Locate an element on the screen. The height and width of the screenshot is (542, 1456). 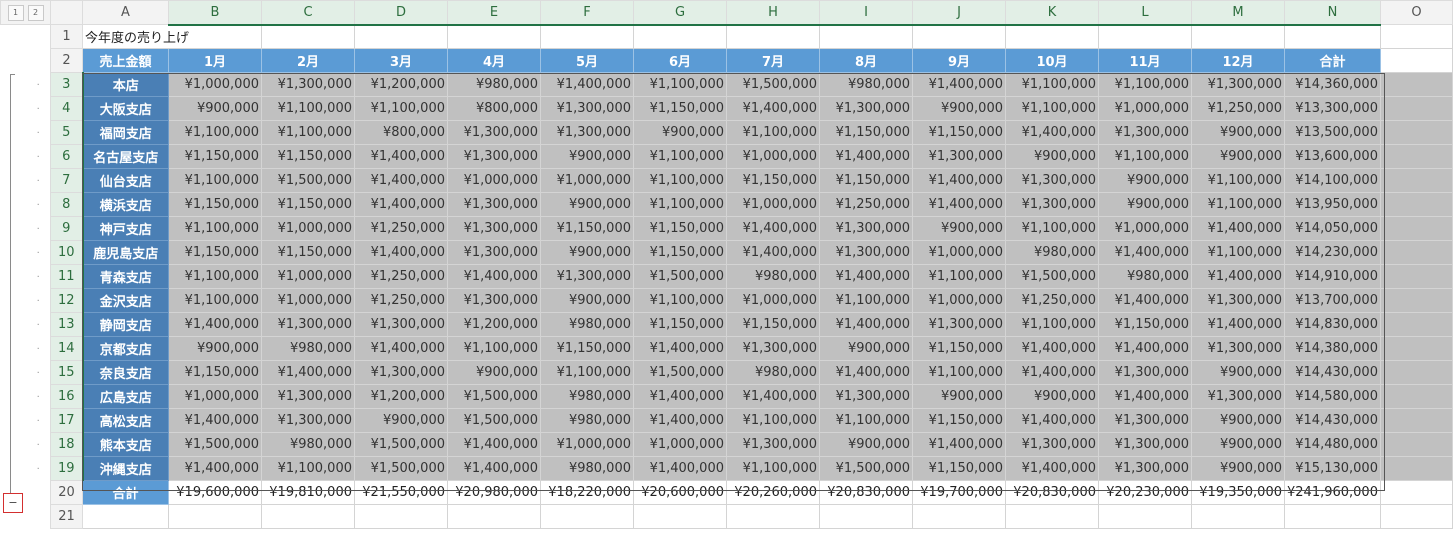
month-header-cell: 5月 is located at coordinates (587, 60).